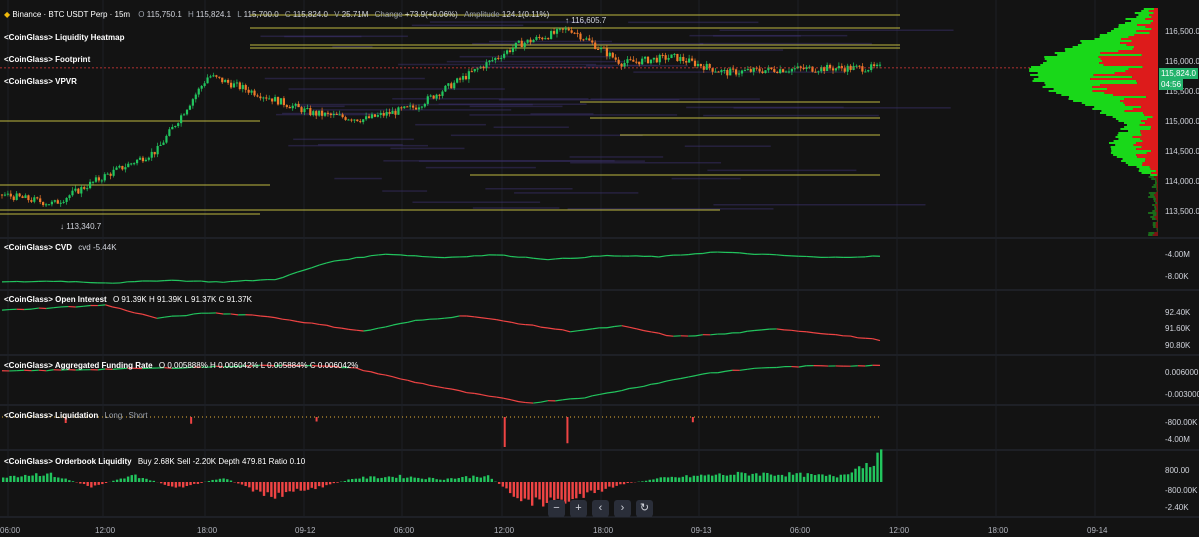  What do you see at coordinates (1097, 530) in the screenshot?
I see `time-tick: 09-14` at bounding box center [1097, 530].